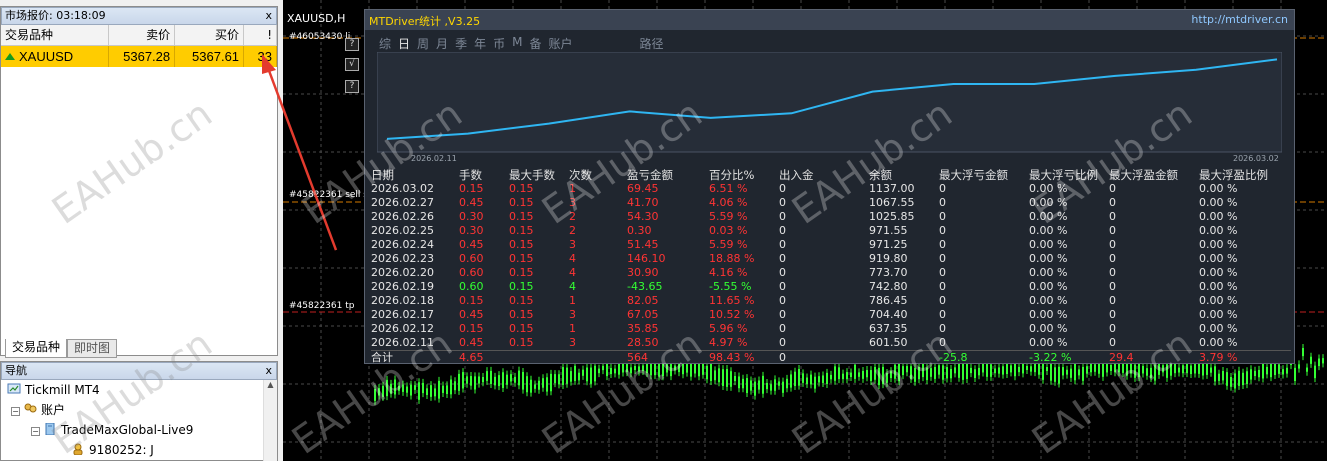 Image resolution: width=1327 pixels, height=461 pixels. Describe the element at coordinates (517, 43) in the screenshot. I see `tab-7: M` at that location.